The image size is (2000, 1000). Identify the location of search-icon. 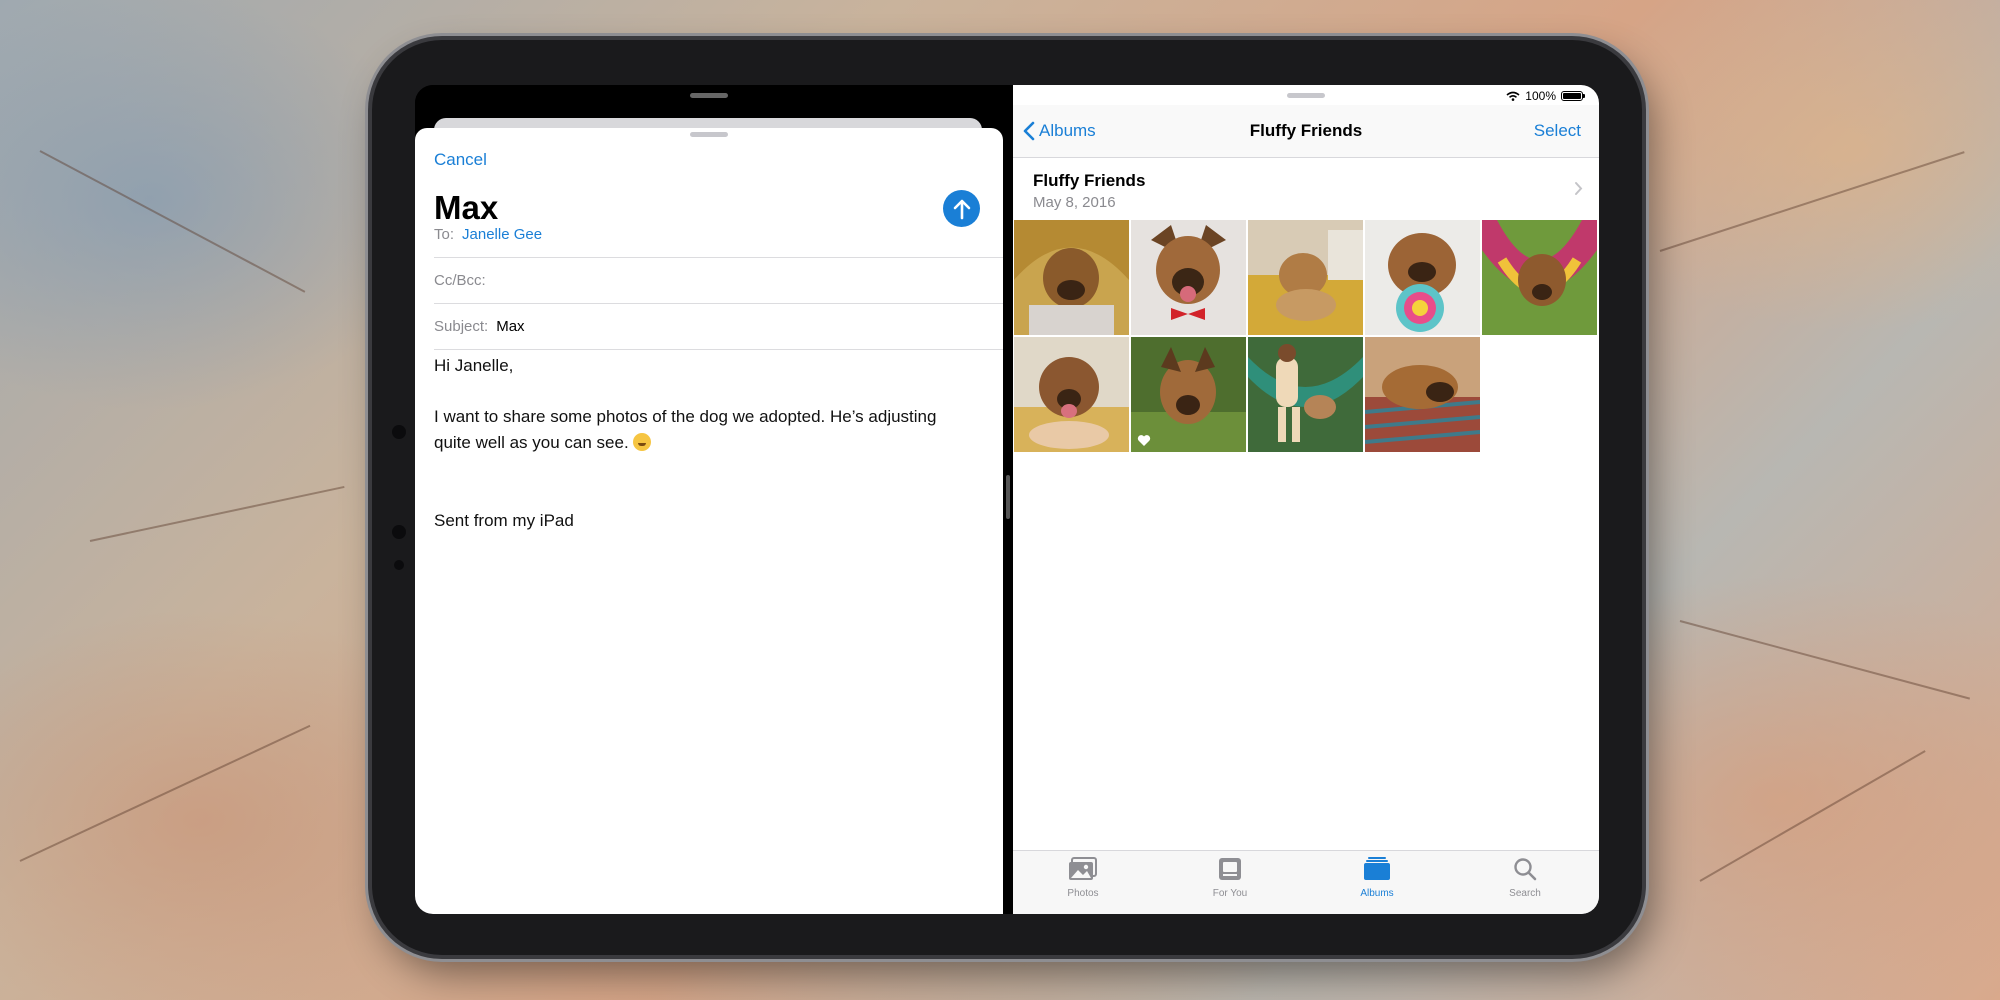
(1525, 869).